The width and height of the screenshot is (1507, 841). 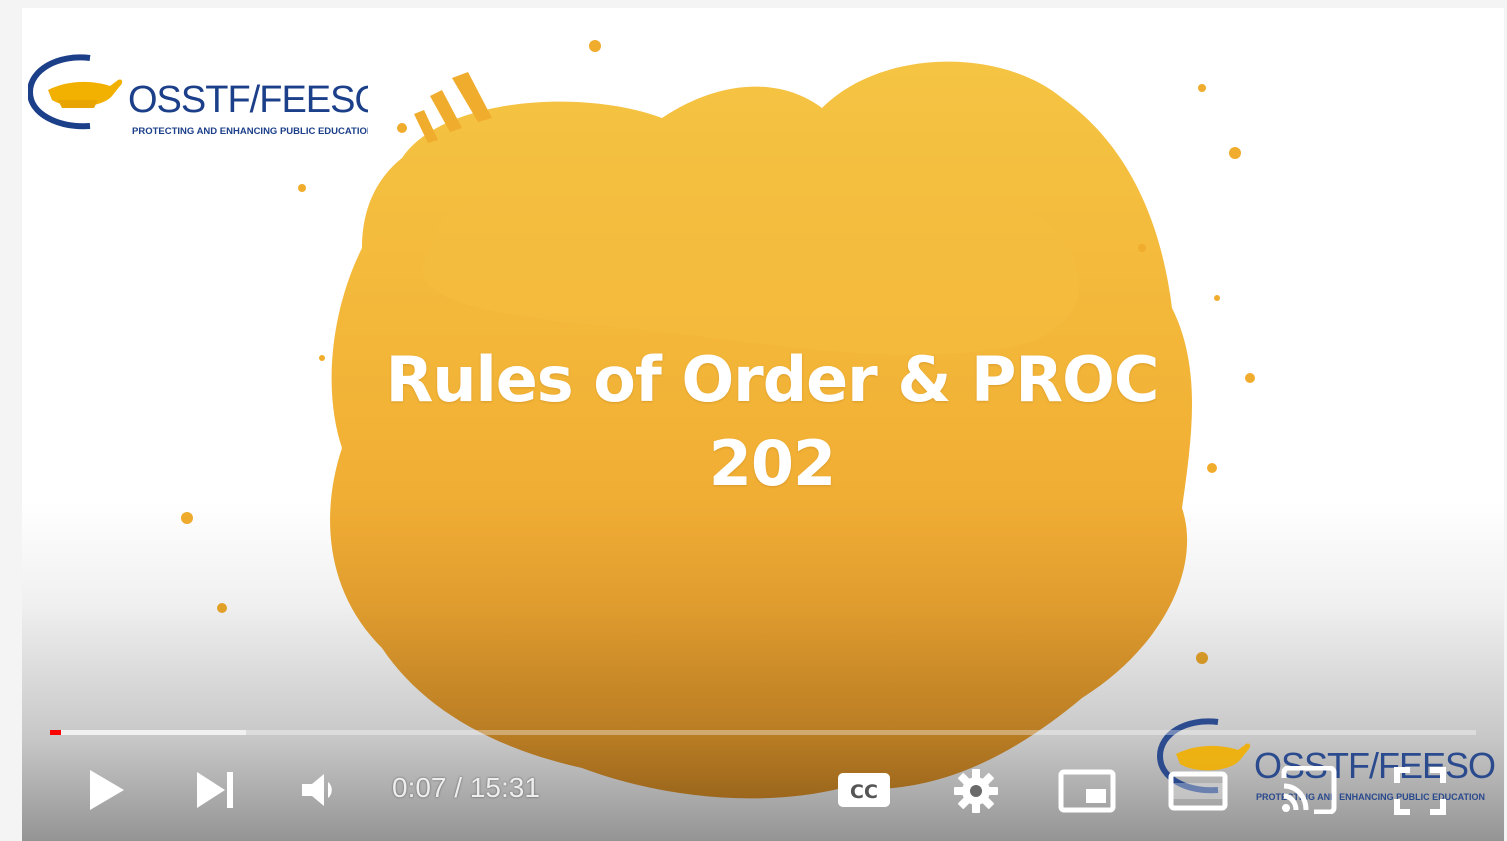 I want to click on theater-mode-button, so click(x=1198, y=791).